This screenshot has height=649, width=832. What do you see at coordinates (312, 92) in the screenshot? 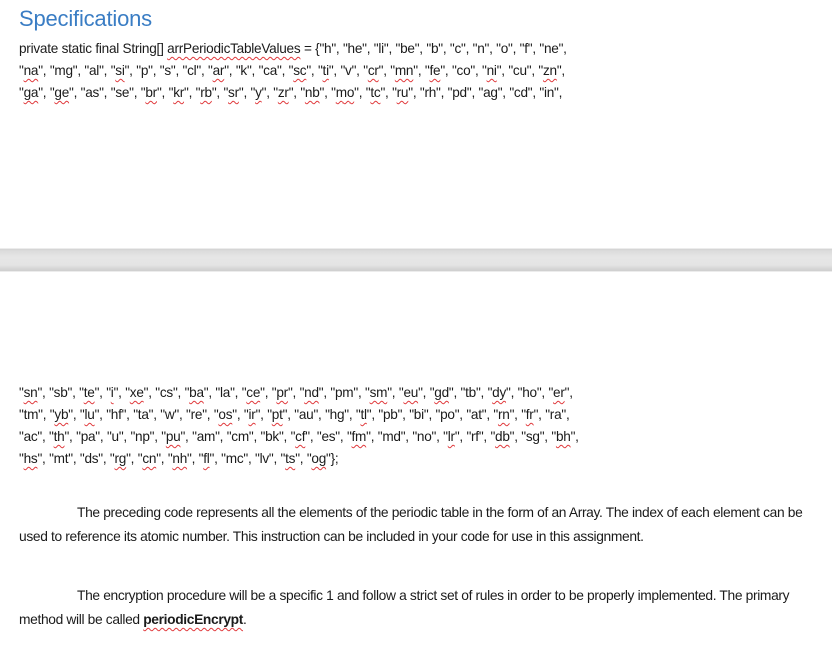
I see `spellcheck-flagged-token: nb` at bounding box center [312, 92].